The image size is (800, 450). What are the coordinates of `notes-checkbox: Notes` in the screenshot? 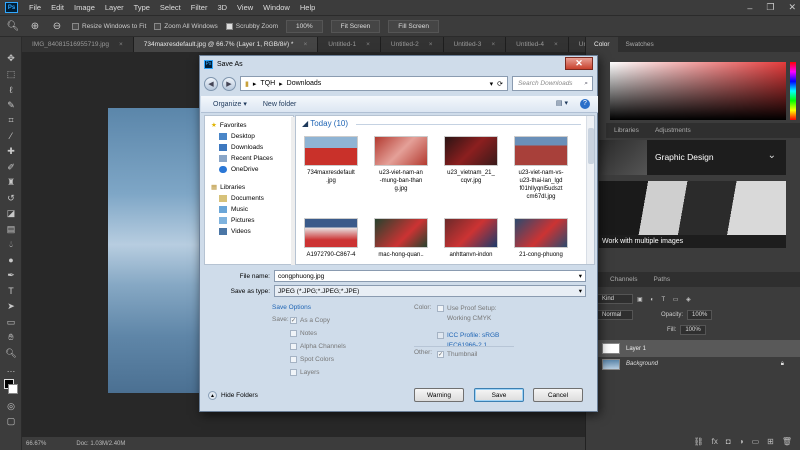 It's located at (318, 333).